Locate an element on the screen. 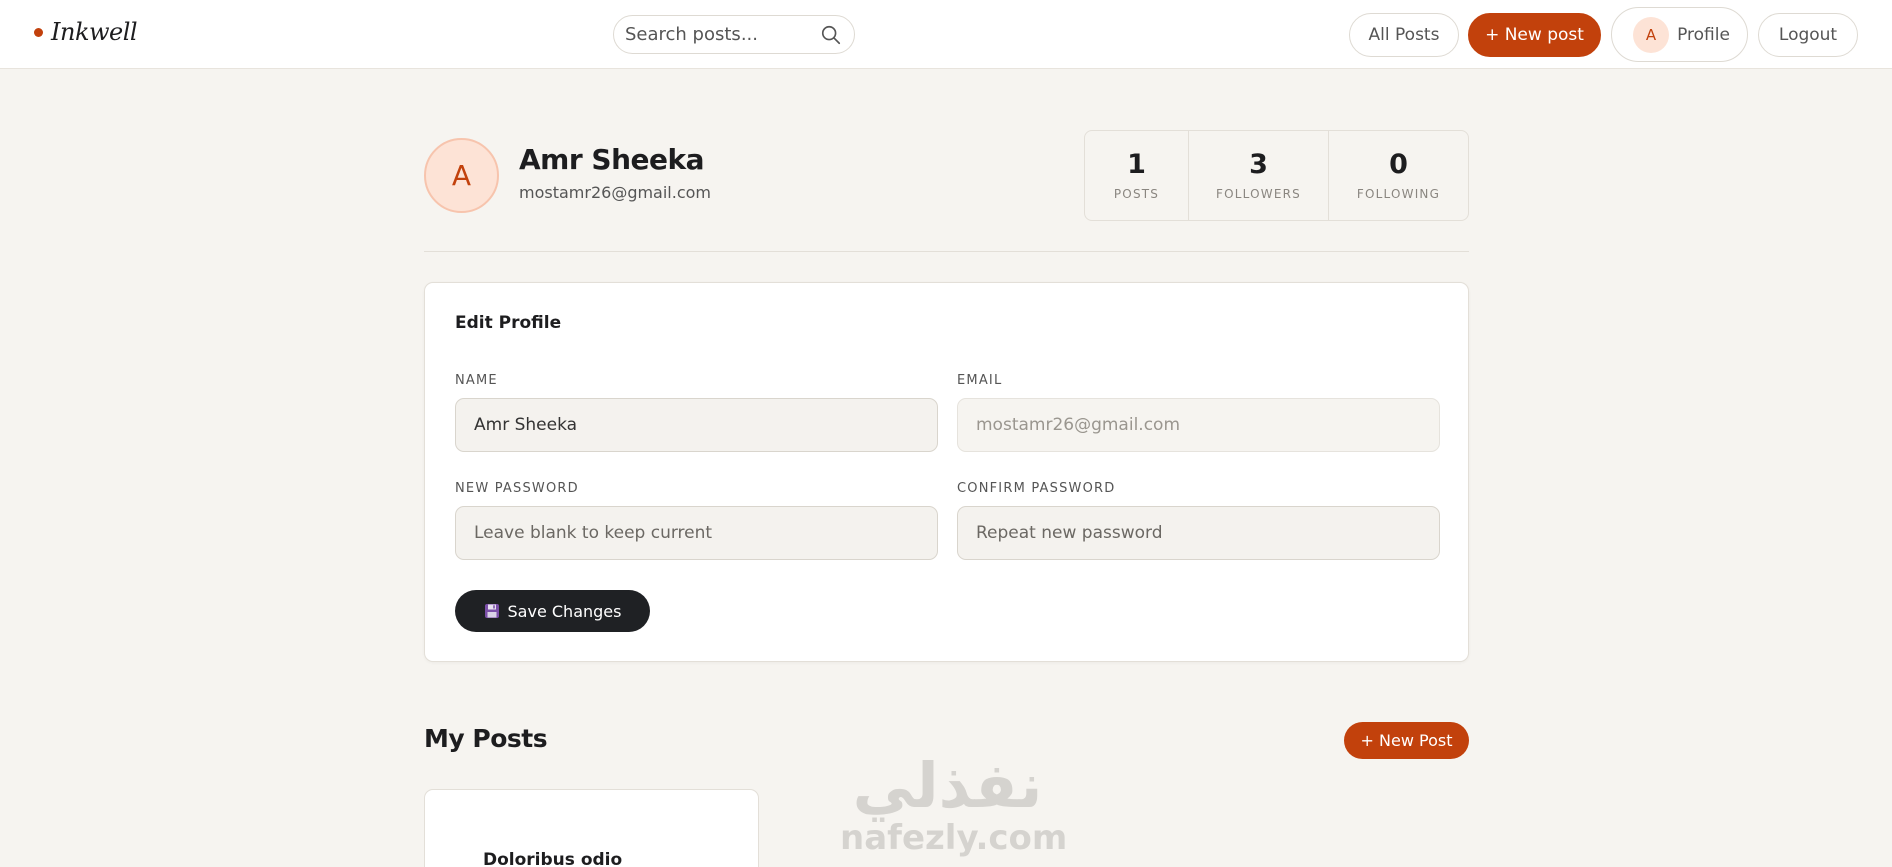 Image resolution: width=1892 pixels, height=867 pixels. save-changes-label: Save Changes is located at coordinates (564, 611).